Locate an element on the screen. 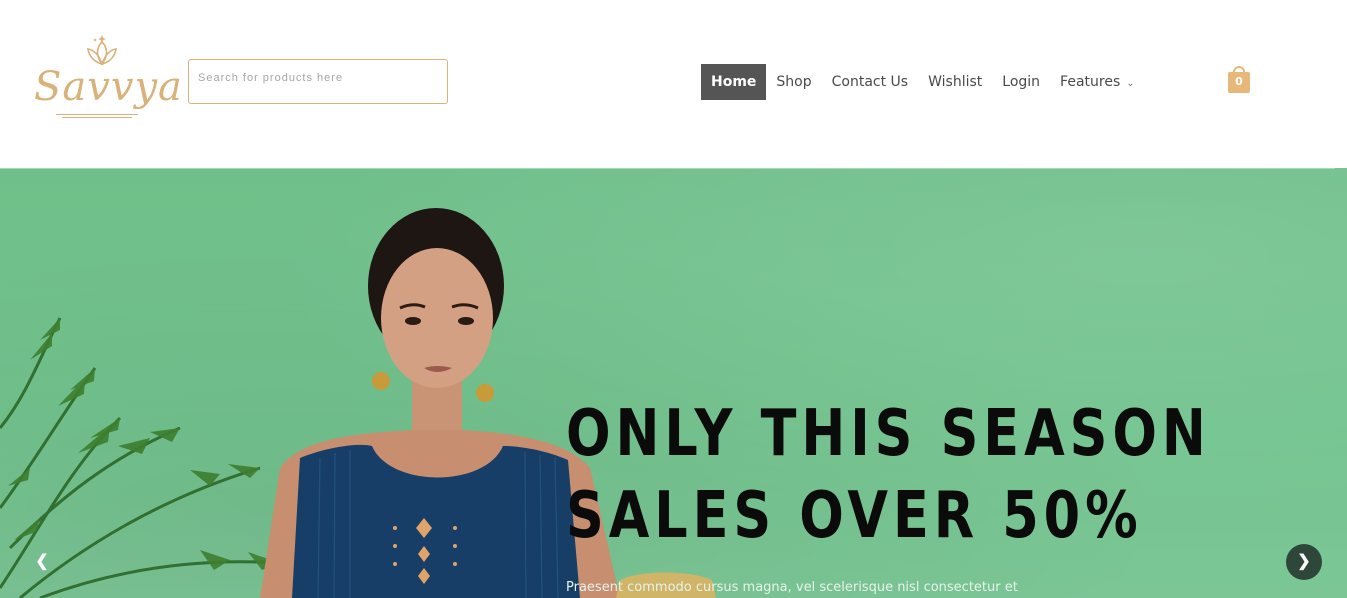  search-input is located at coordinates (318, 81).